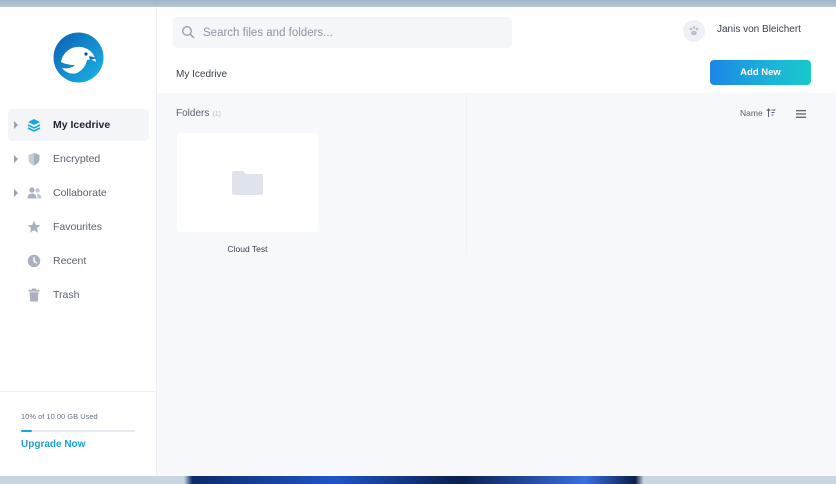 This screenshot has height=484, width=836. What do you see at coordinates (193, 113) in the screenshot?
I see `folders-title-text: Folders` at bounding box center [193, 113].